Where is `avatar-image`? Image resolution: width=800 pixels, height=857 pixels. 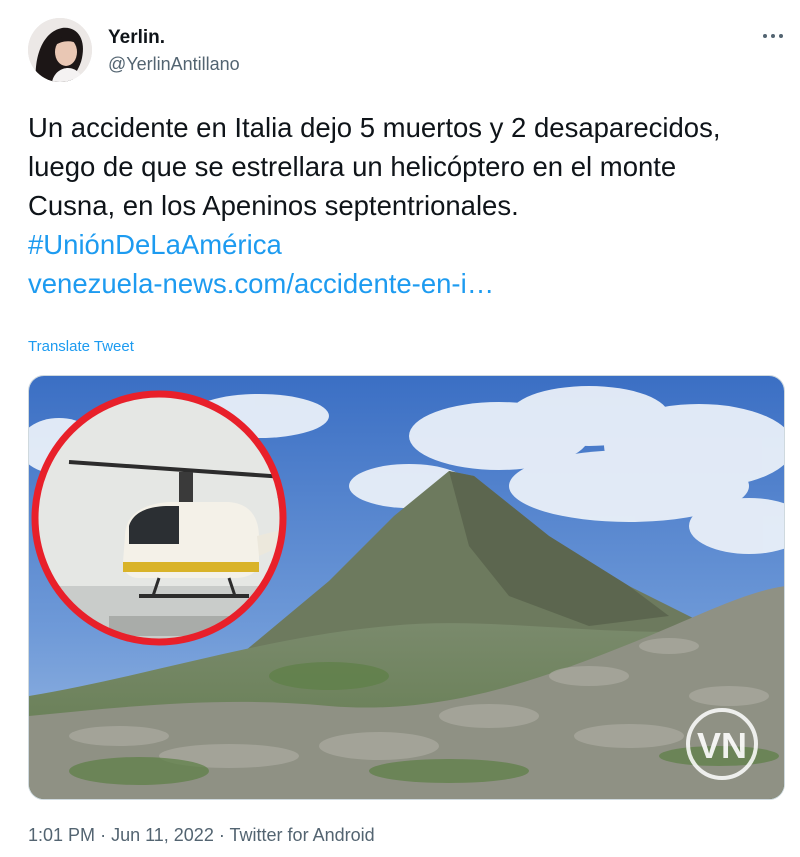
avatar-image is located at coordinates (60, 50).